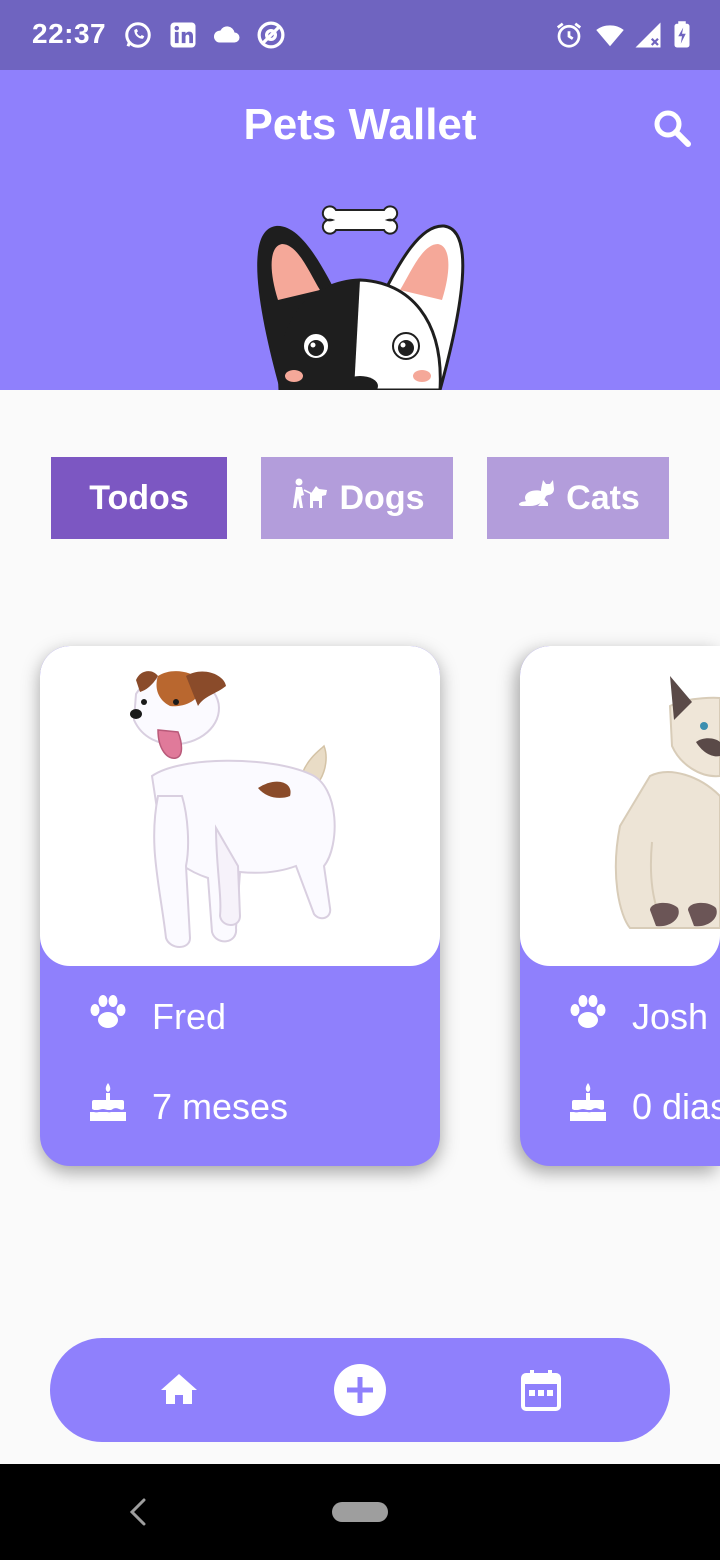 The width and height of the screenshot is (720, 1560). What do you see at coordinates (183, 35) in the screenshot?
I see `linkedin-icon` at bounding box center [183, 35].